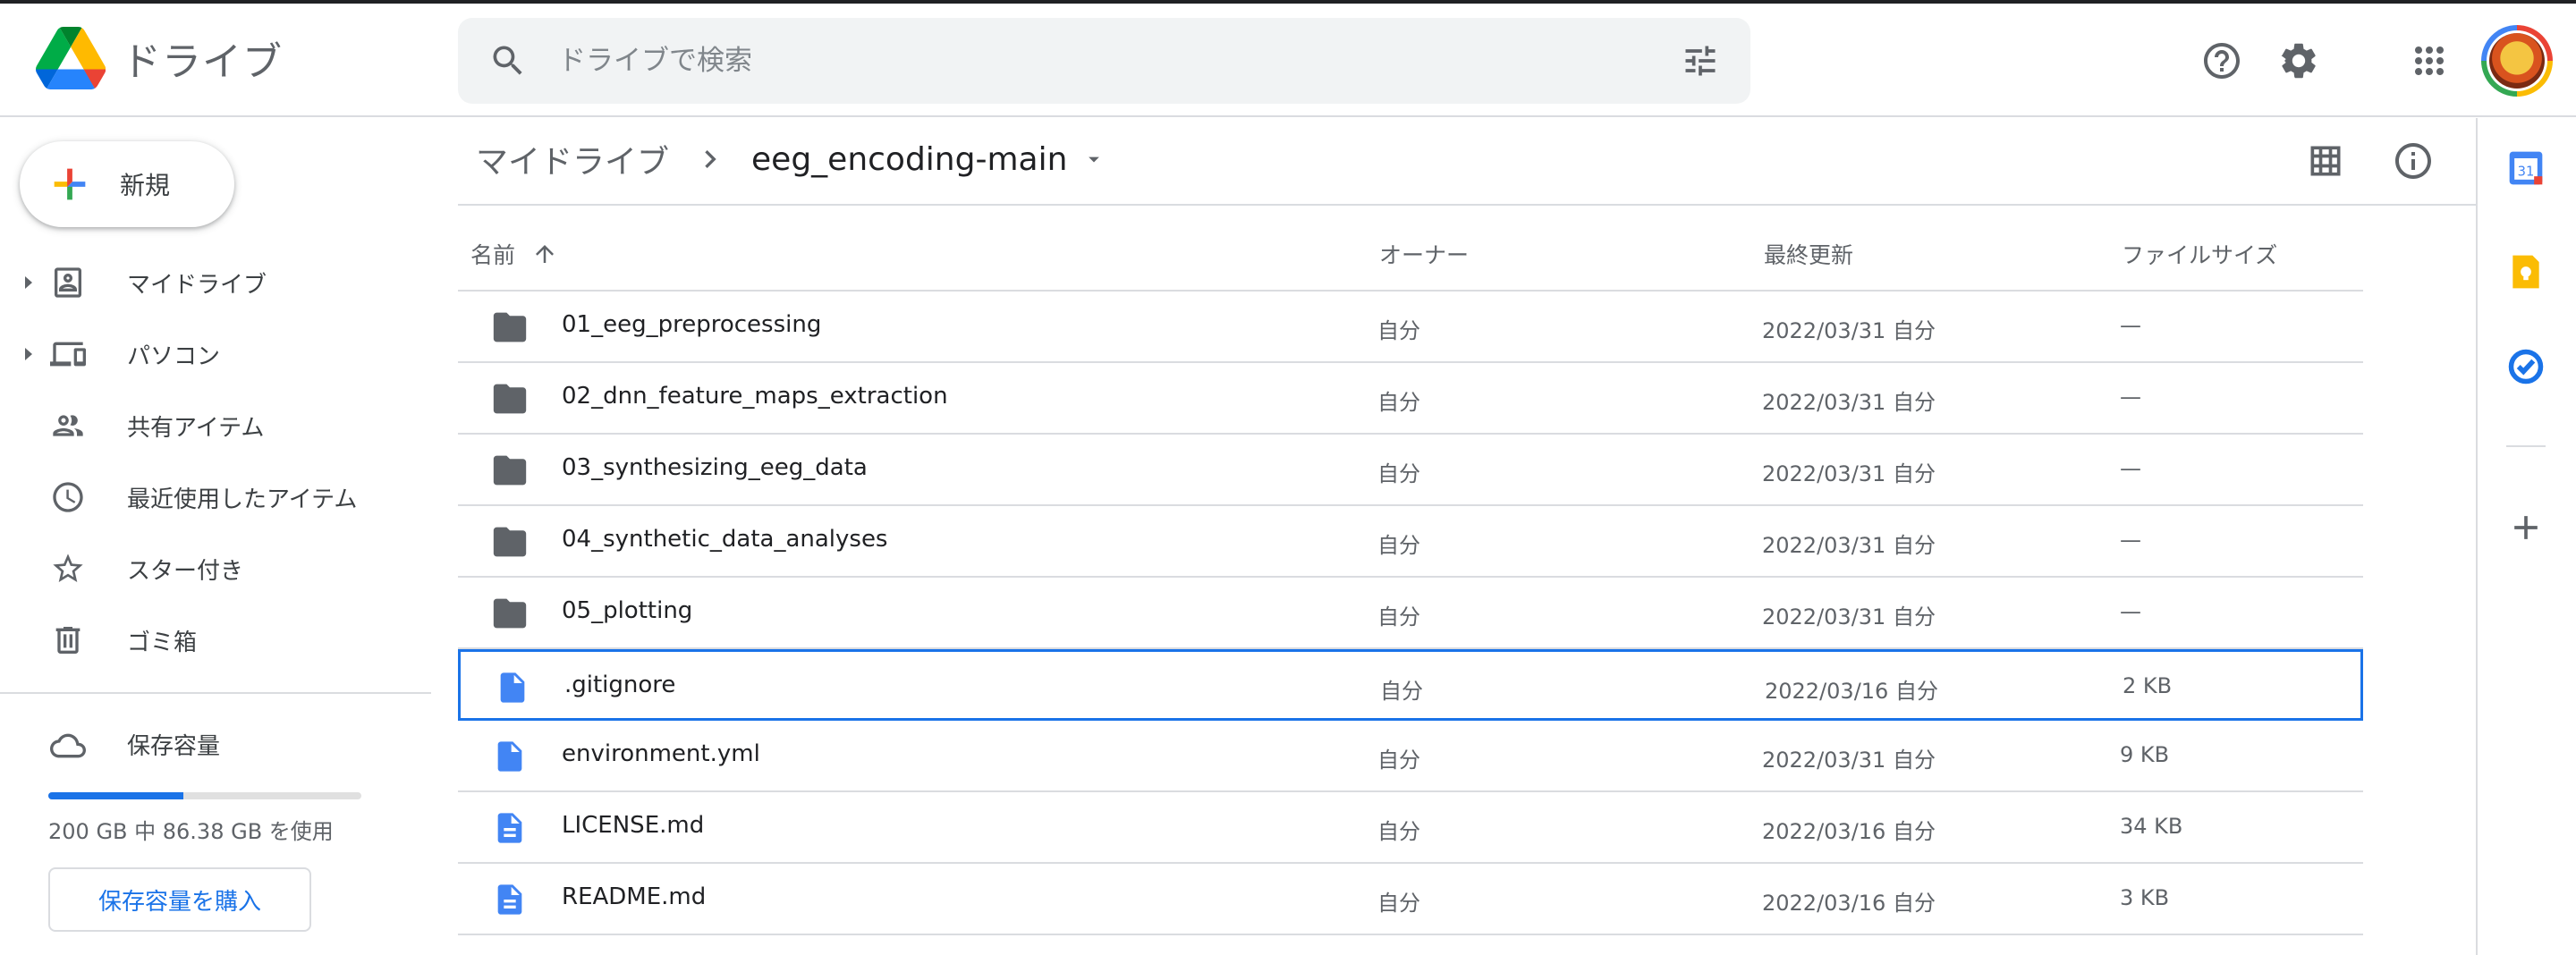 This screenshot has height=955, width=2576. I want to click on file-list-header: 名前 オーナー 最終更新 ファイルサイズ, so click(1410, 249).